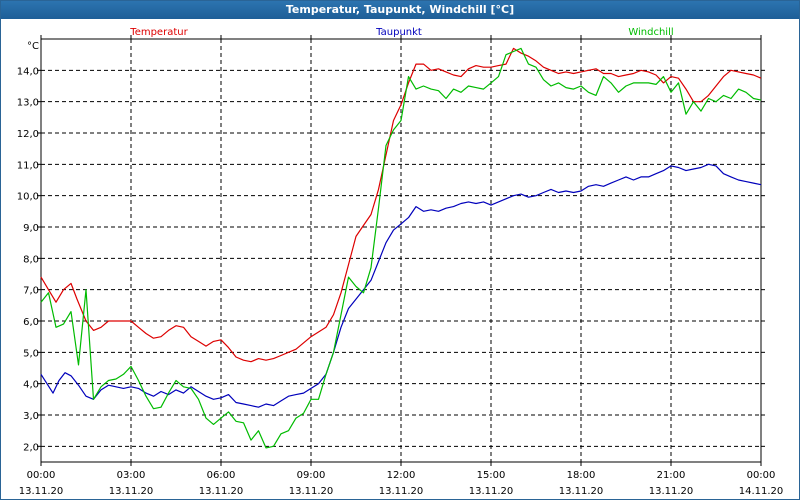 The image size is (800, 500). I want to click on legend: Temperatur Taupunkt Windchill, so click(401, 32).